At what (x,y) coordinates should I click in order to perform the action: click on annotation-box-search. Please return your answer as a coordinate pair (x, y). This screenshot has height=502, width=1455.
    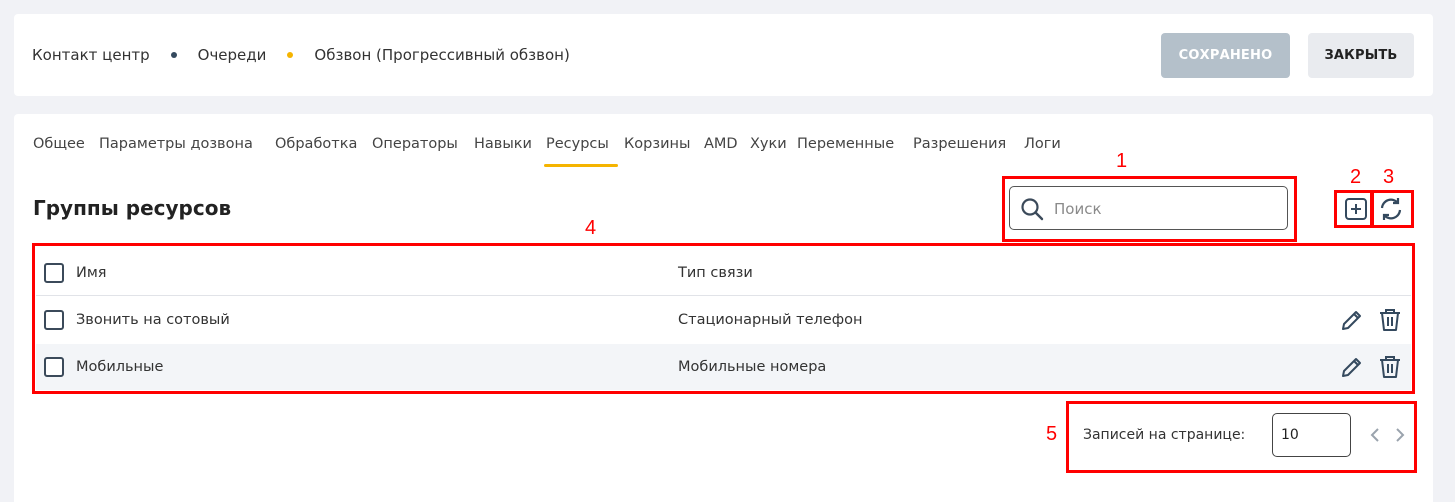
    Looking at the image, I should click on (1149, 209).